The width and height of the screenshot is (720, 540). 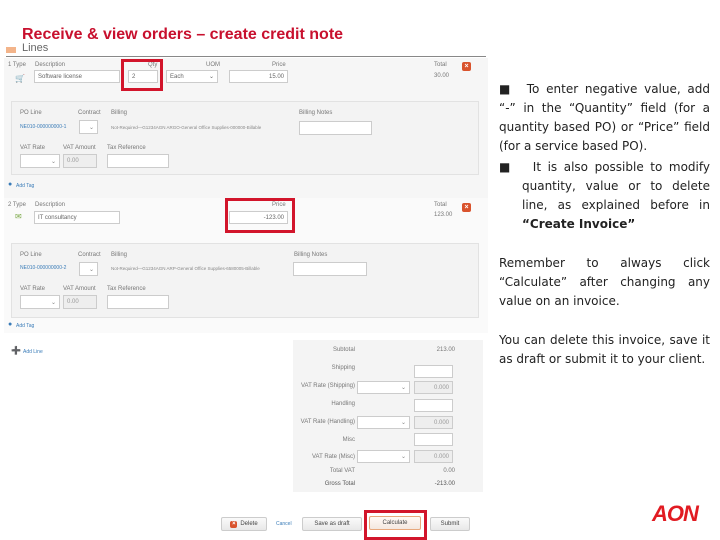 I want to click on add-line-link: Add Line, so click(x=33, y=352).